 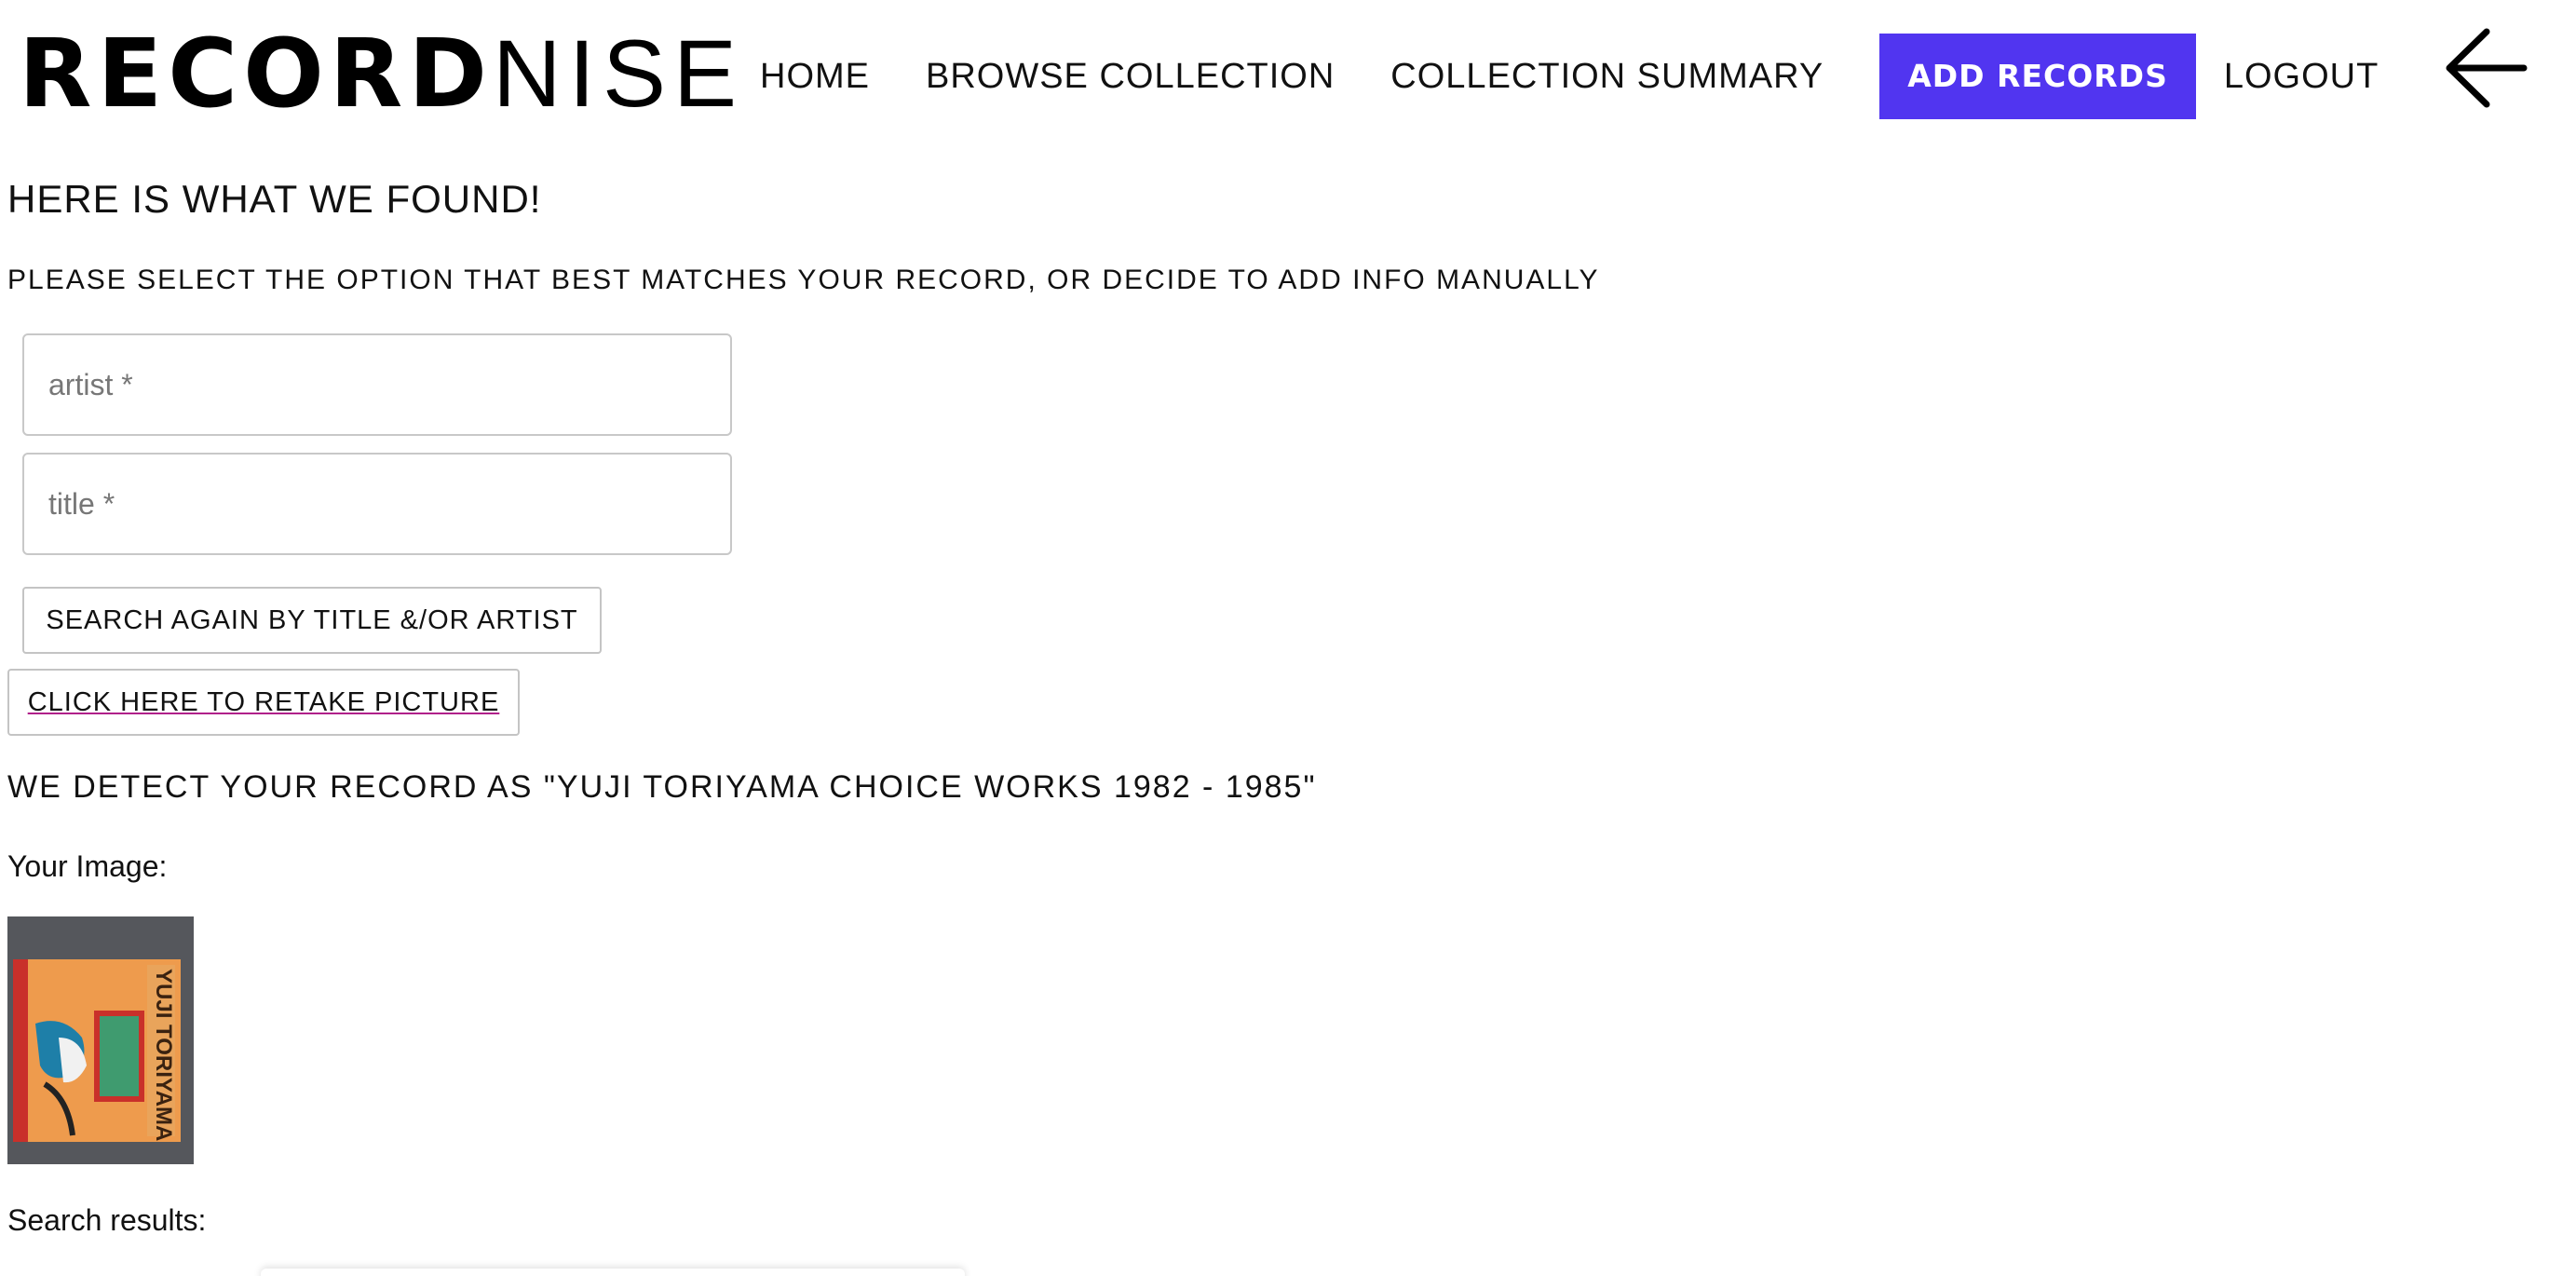 I want to click on retake-picture-label: CLICK HERE TO RETAKE PICTURE, so click(x=263, y=701).